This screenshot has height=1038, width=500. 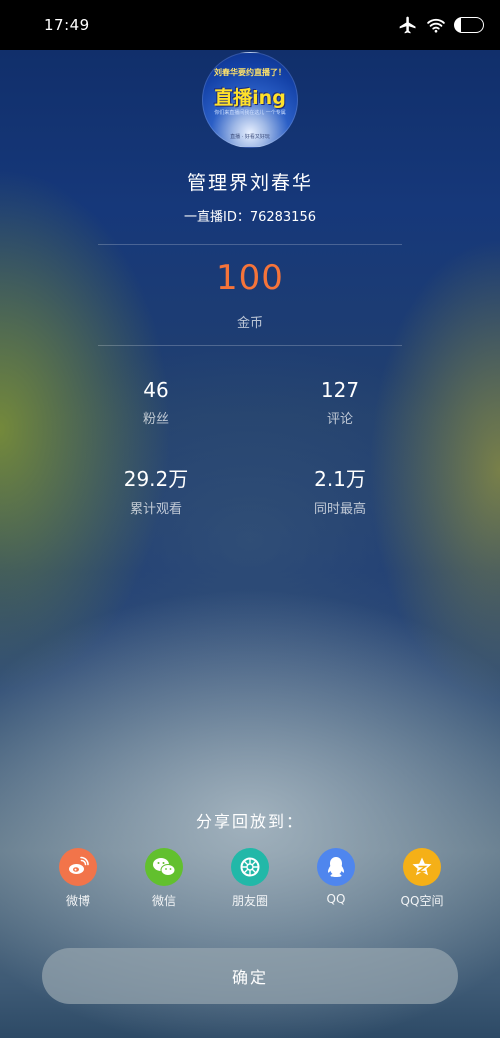 I want to click on stat-label: 累计观看, so click(x=155, y=509).